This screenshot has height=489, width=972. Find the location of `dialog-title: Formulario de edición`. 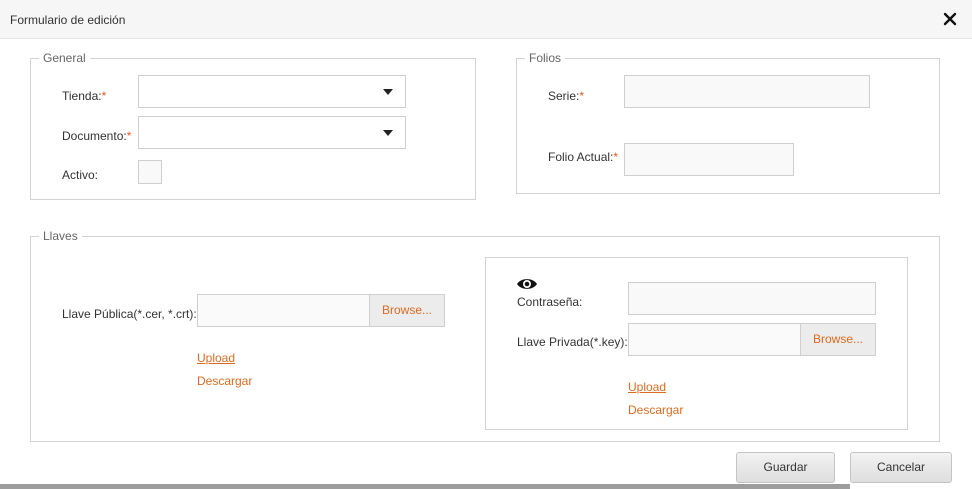

dialog-title: Formulario de edición is located at coordinates (68, 20).